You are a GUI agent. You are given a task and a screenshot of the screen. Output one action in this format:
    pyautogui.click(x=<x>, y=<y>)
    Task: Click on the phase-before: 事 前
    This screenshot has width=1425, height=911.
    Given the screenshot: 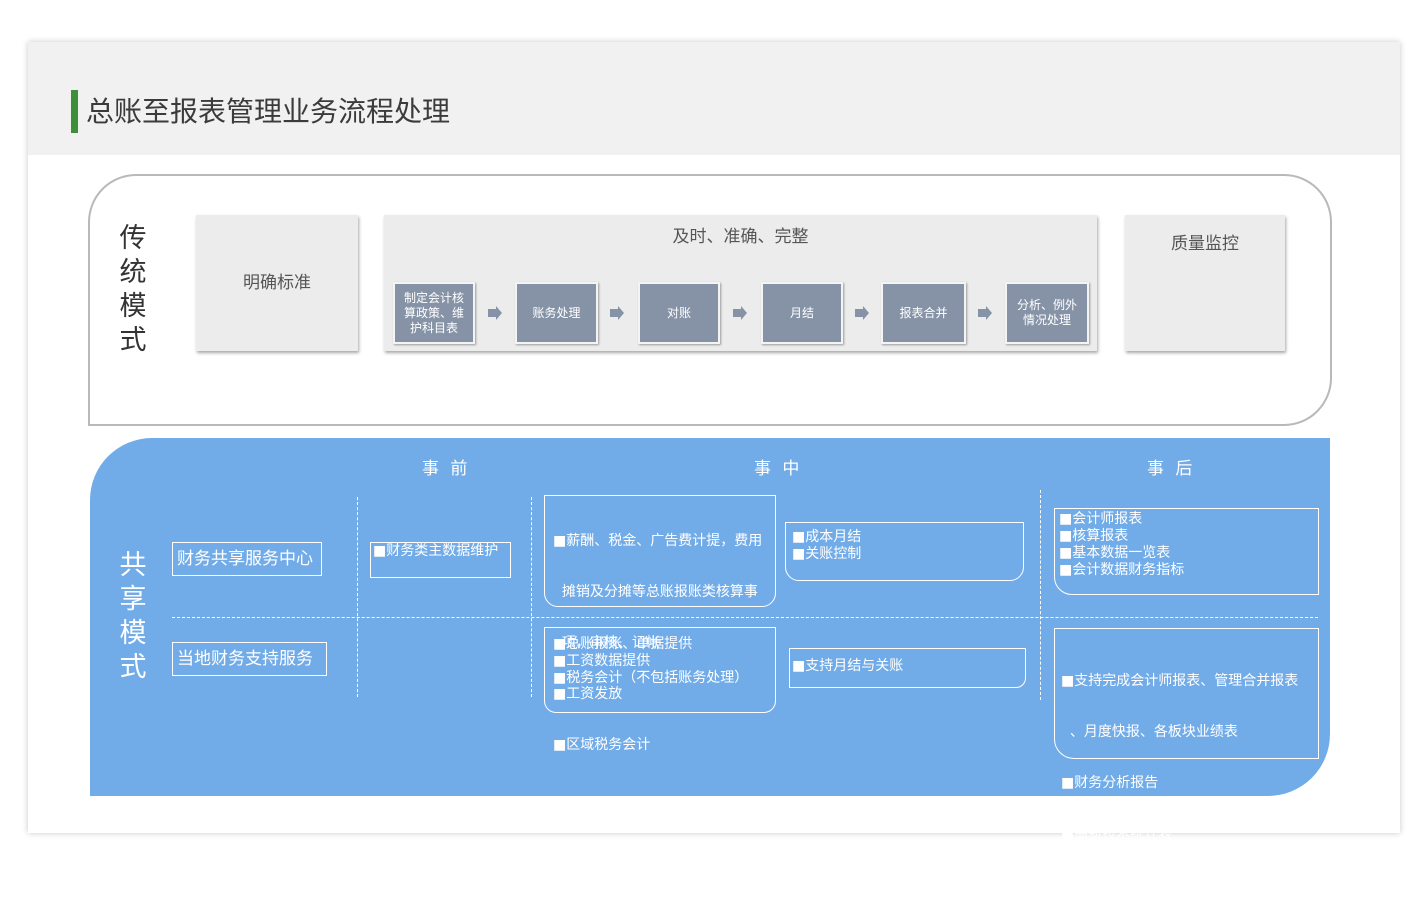 What is the action you would take?
    pyautogui.click(x=446, y=469)
    